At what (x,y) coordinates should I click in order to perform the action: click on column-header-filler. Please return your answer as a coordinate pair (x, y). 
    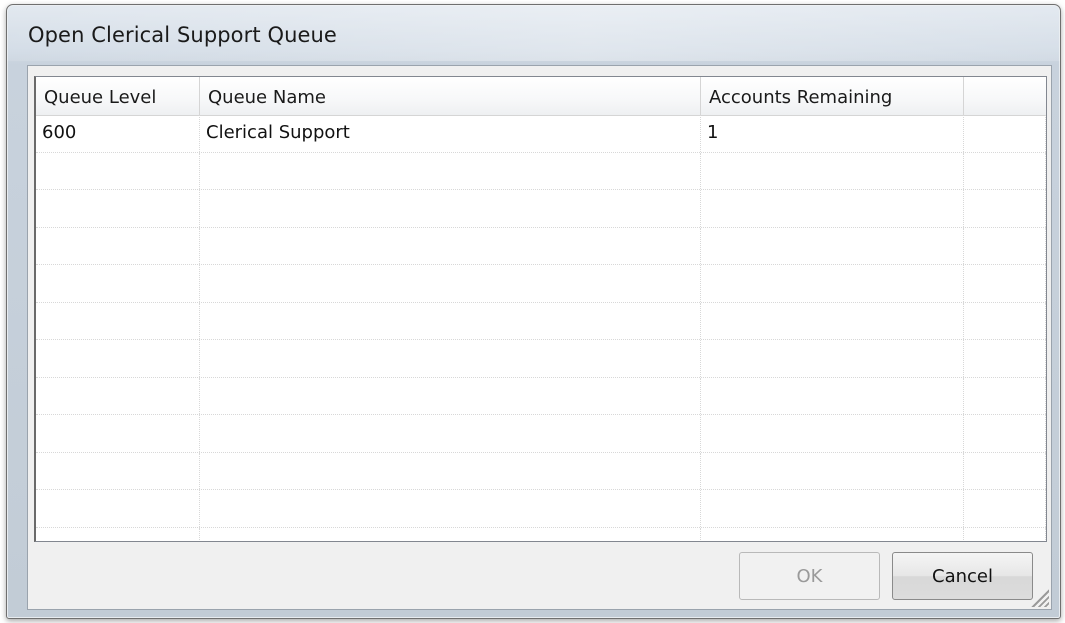
    Looking at the image, I should click on (1005, 96).